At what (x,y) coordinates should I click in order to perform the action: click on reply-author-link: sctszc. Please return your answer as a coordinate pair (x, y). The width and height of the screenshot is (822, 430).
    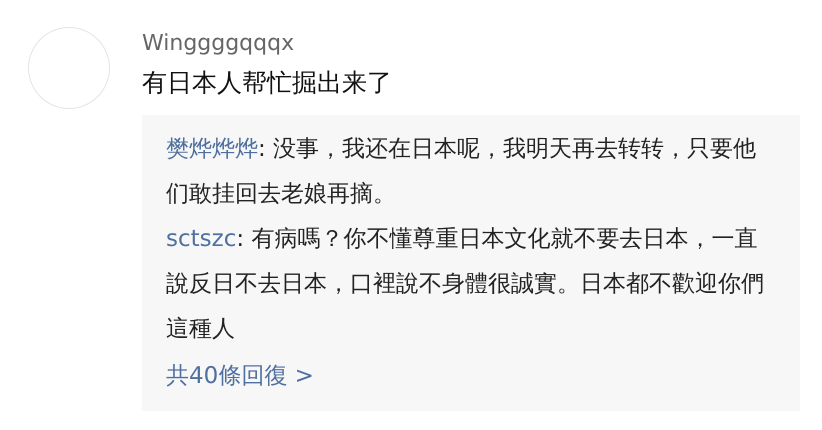
    Looking at the image, I should click on (201, 239).